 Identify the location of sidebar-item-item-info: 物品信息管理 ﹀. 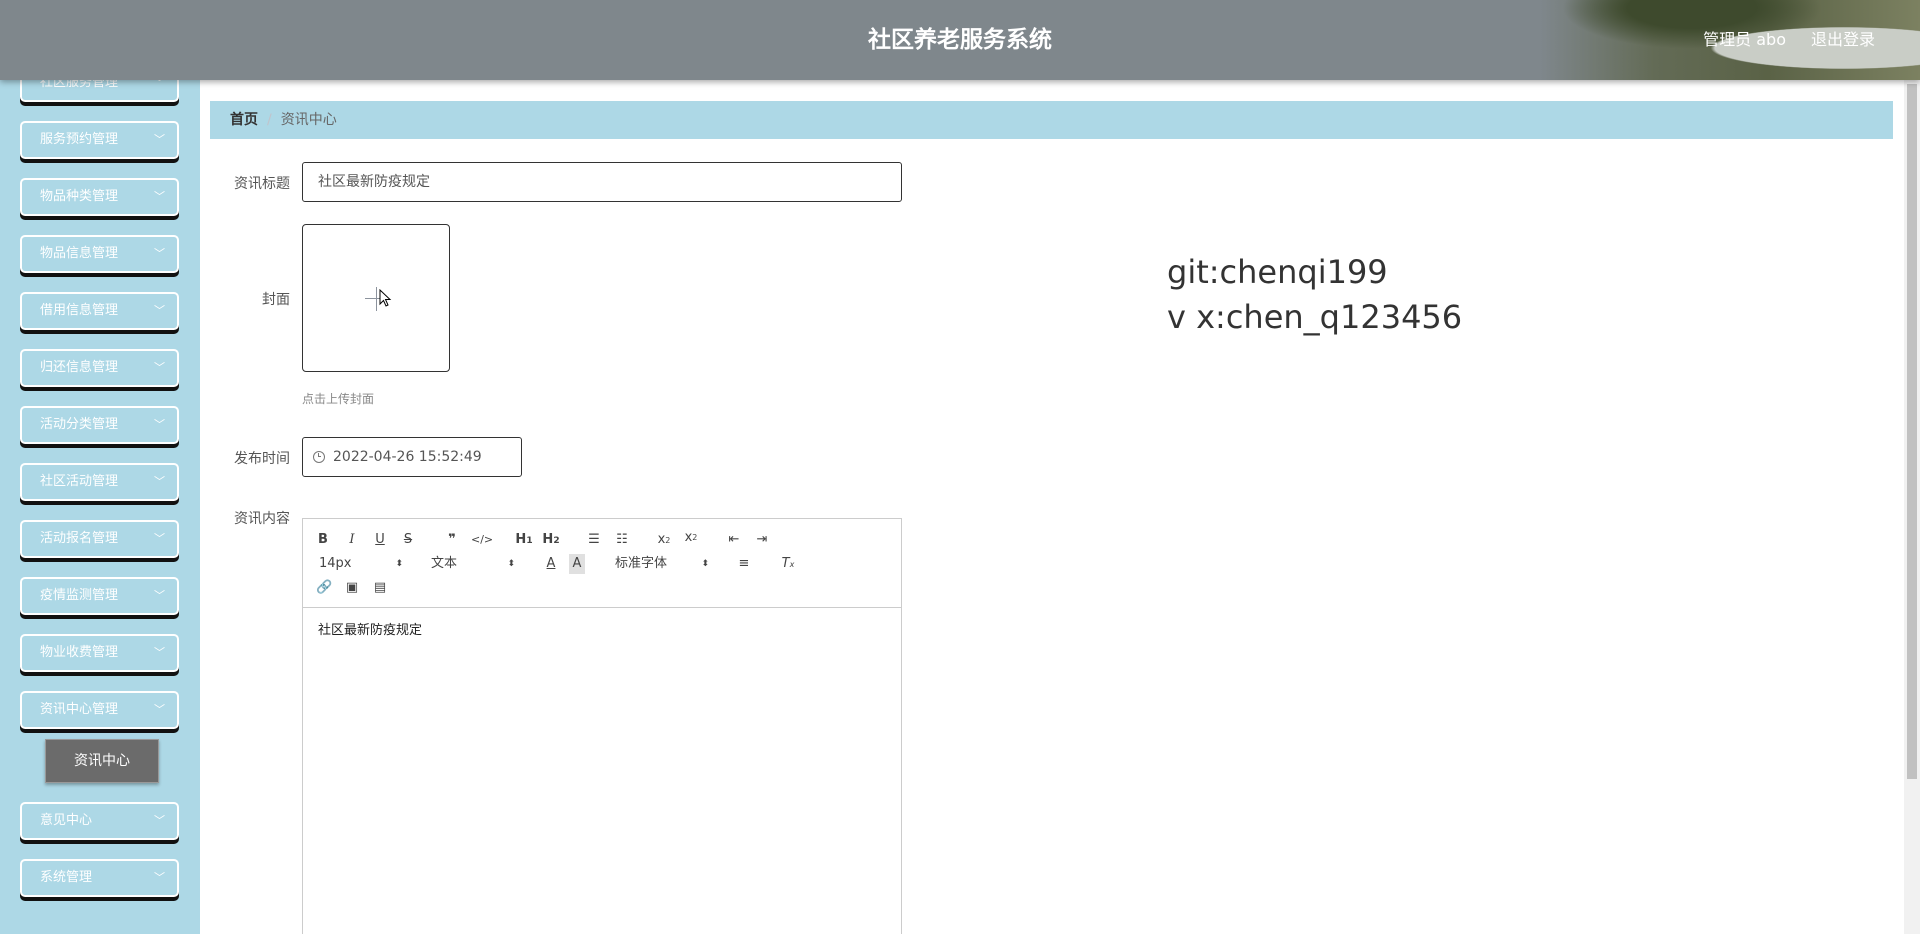
(99, 254).